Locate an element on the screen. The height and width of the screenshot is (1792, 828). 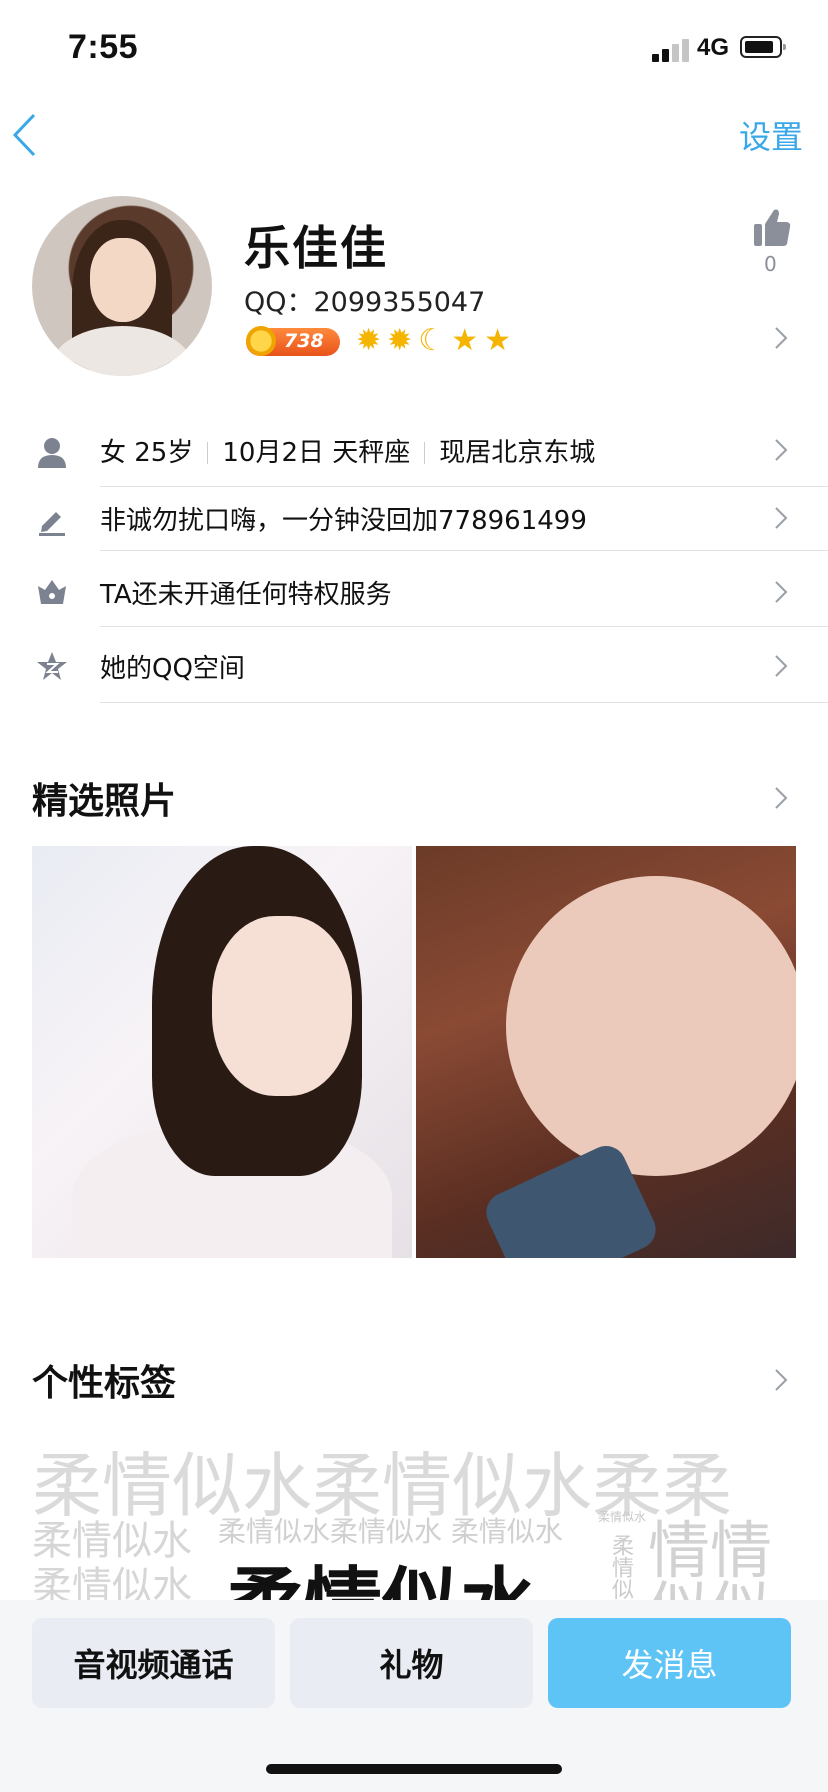
tag-text: 柔情似 is located at coordinates (620, 1567).